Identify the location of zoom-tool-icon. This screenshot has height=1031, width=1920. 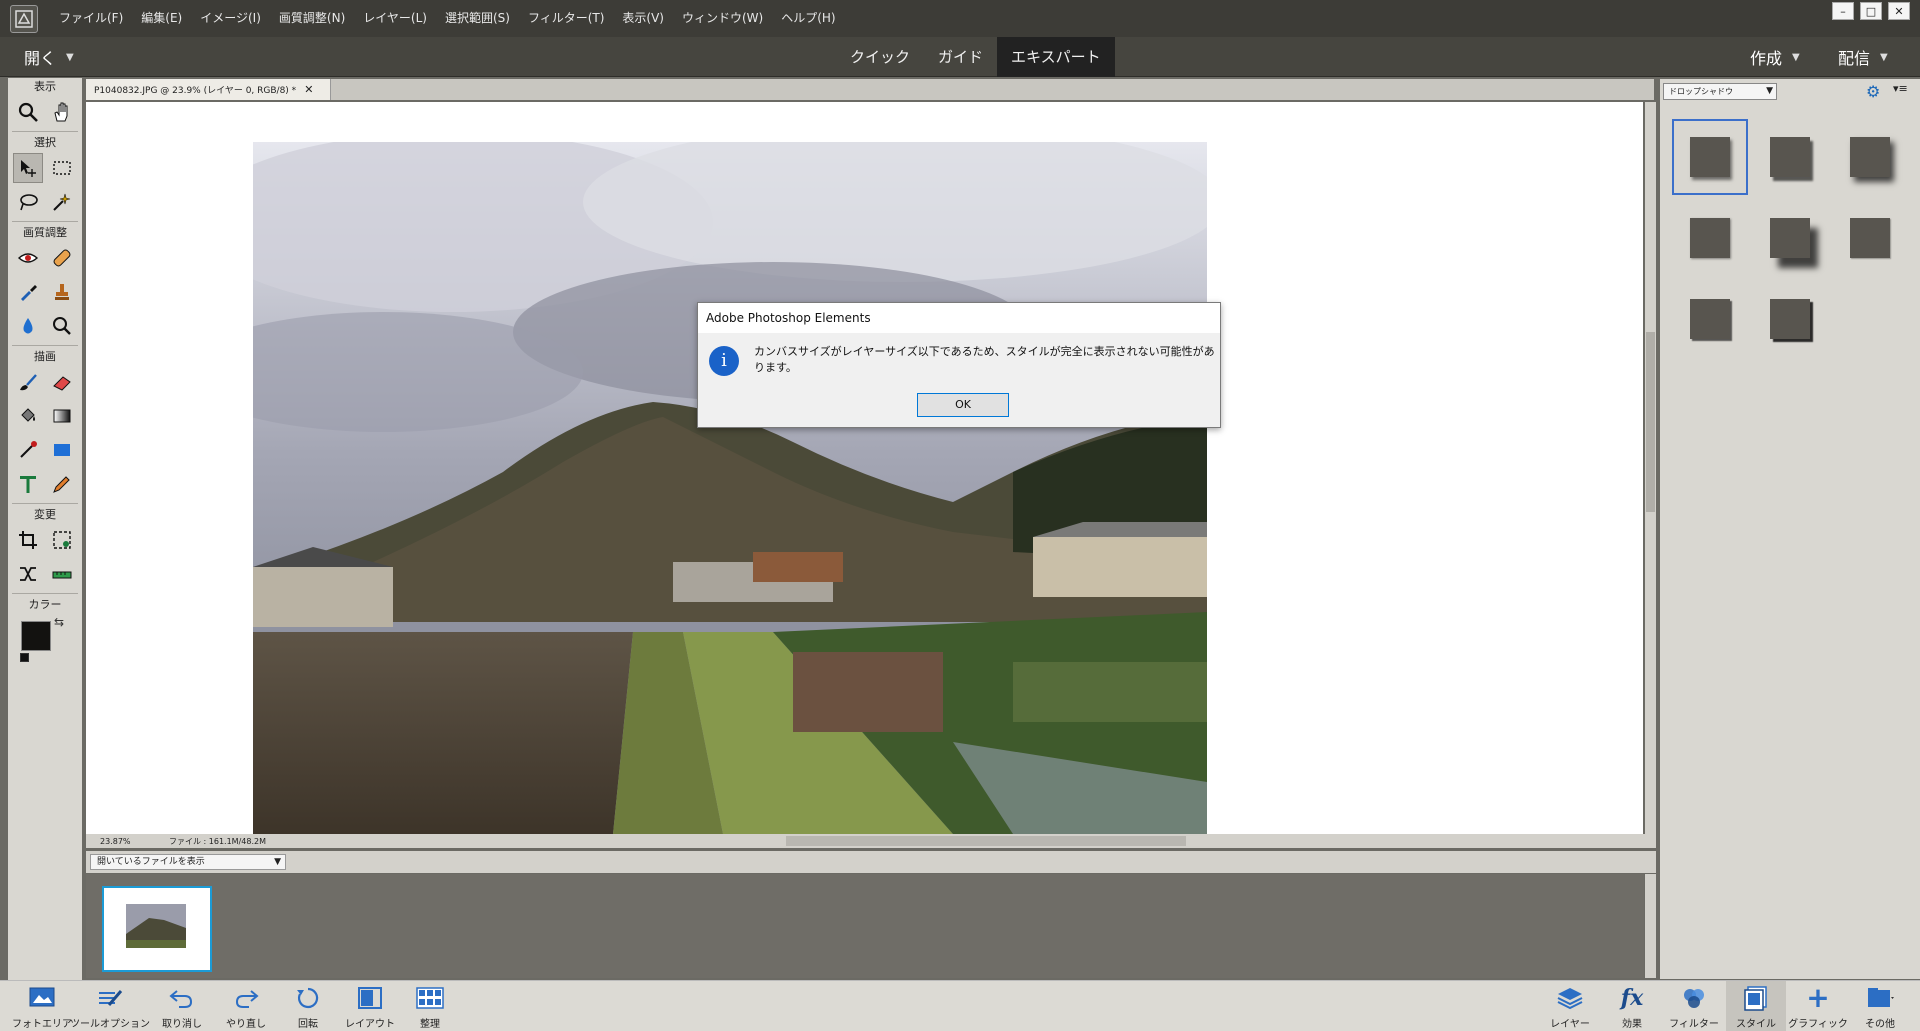
(28, 112).